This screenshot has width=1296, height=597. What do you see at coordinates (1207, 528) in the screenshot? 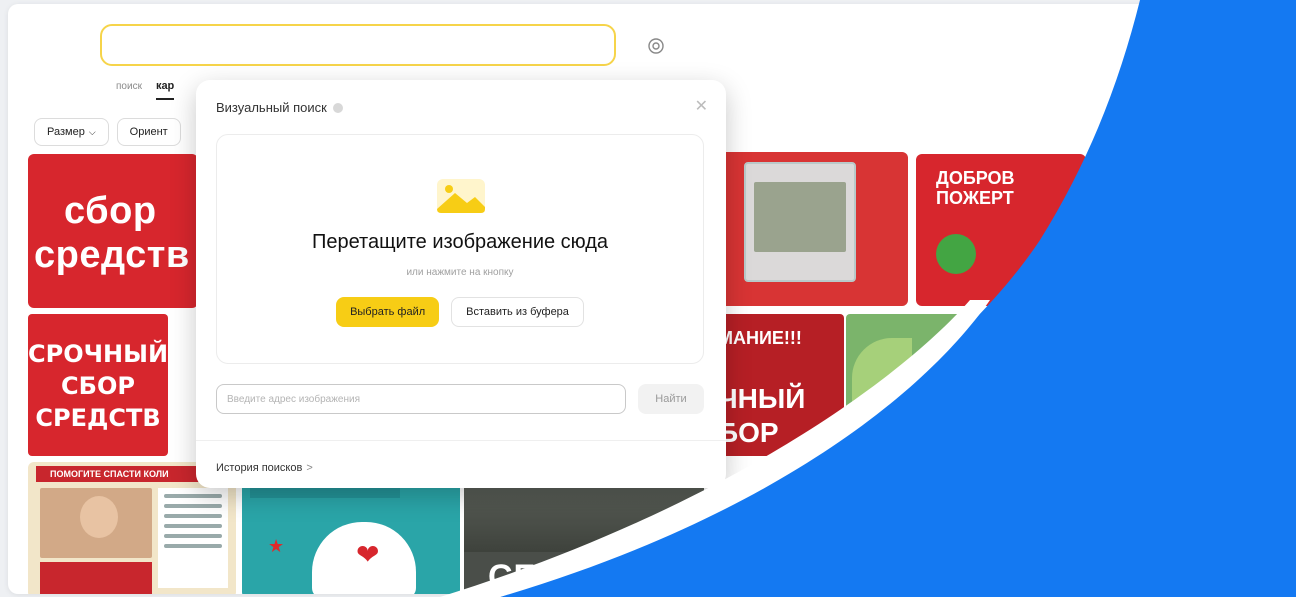
I see `image-tile: АТЗОВ` at bounding box center [1207, 528].